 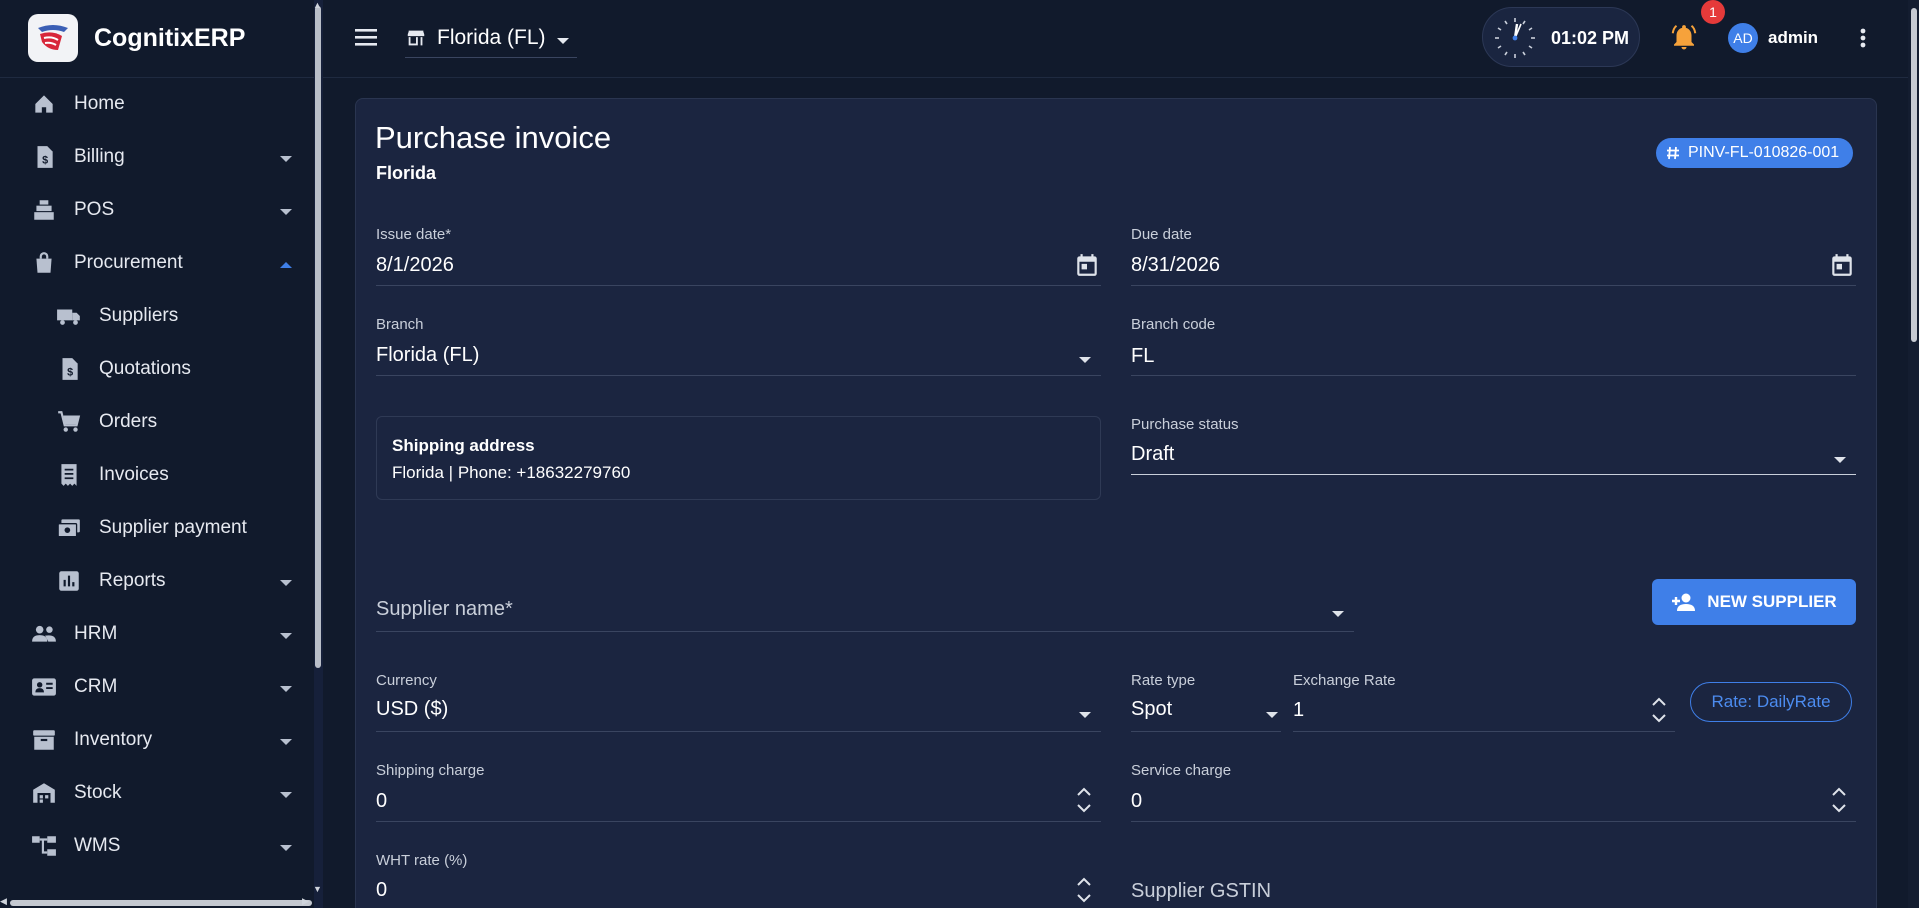 What do you see at coordinates (1713, 12) in the screenshot?
I see `notification-badge: 1` at bounding box center [1713, 12].